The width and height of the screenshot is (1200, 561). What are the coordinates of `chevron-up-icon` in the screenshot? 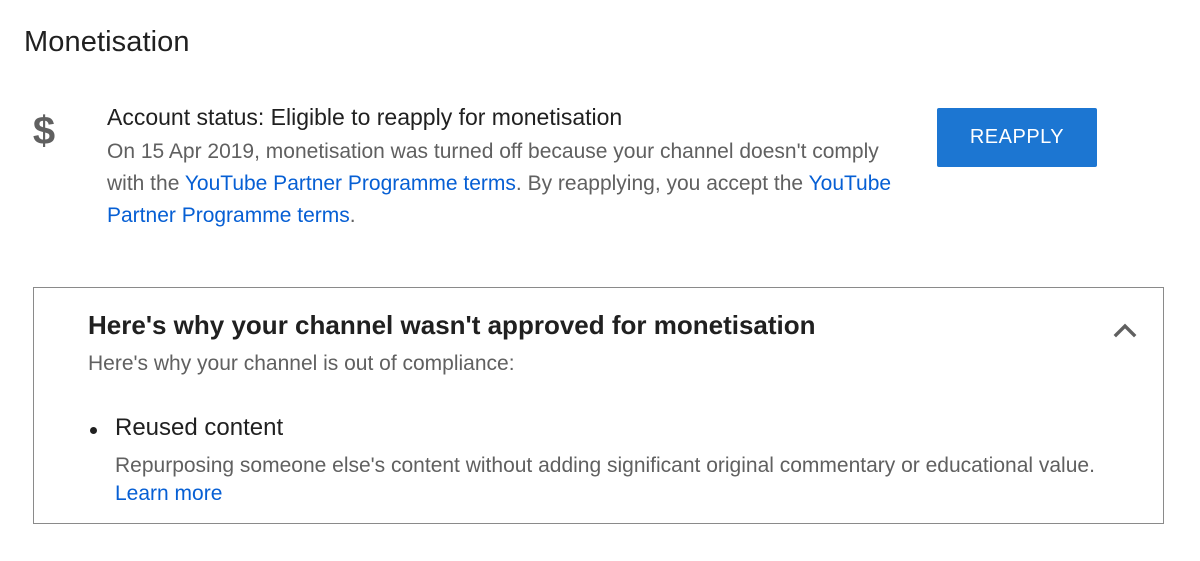 It's located at (1125, 331).